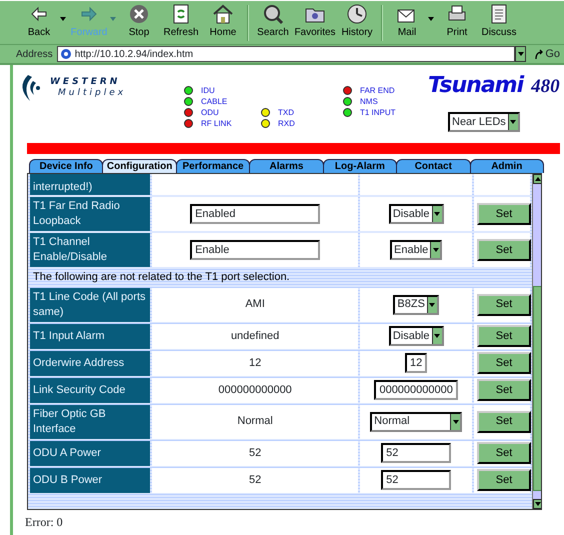 The width and height of the screenshot is (564, 535). I want to click on tab: Device Info, so click(66, 166).